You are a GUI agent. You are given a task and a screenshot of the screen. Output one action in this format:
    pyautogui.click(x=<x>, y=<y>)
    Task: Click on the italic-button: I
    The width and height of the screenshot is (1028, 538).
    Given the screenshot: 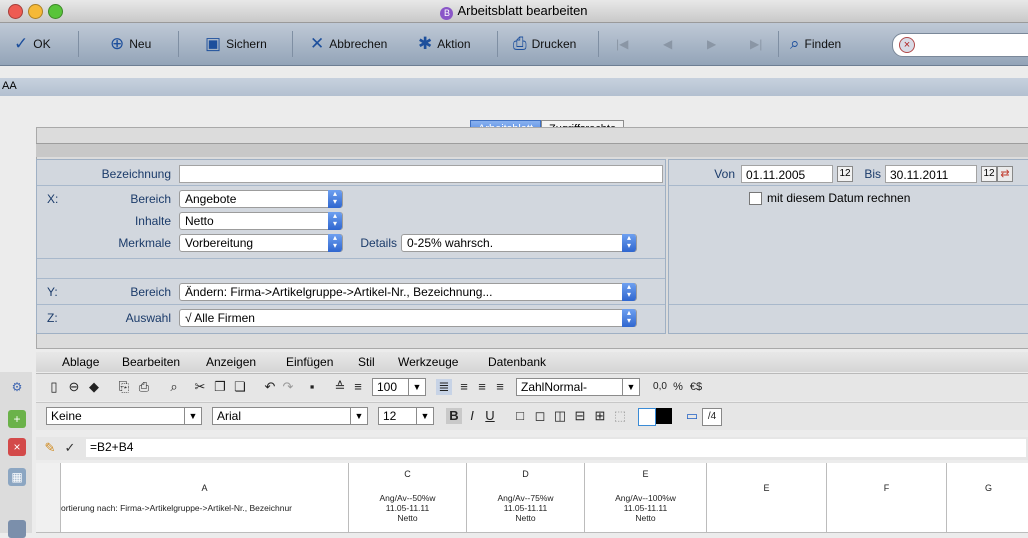 What is the action you would take?
    pyautogui.click(x=472, y=416)
    